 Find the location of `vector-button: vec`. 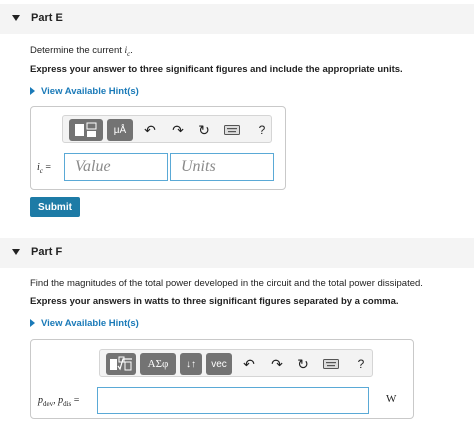

vector-button: vec is located at coordinates (219, 364).